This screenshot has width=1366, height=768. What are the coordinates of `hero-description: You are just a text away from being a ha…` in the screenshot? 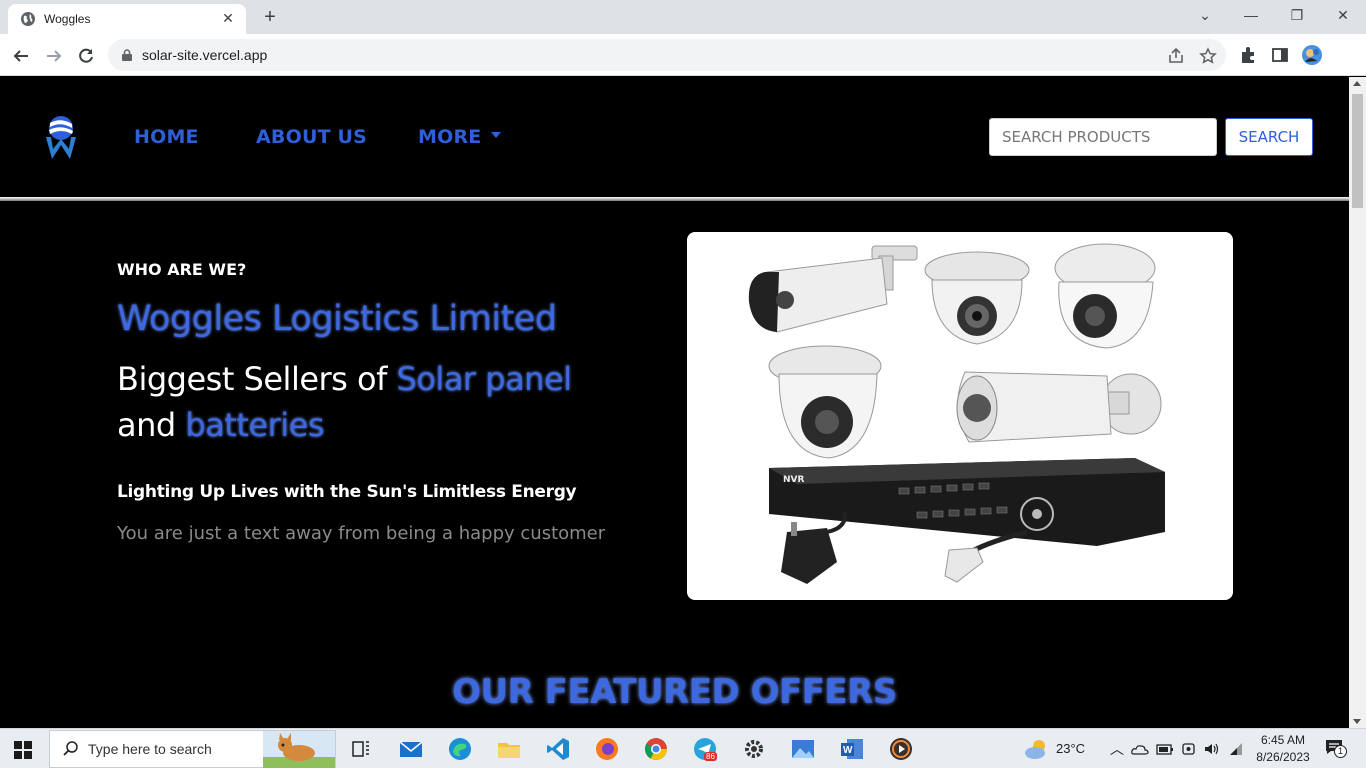 It's located at (361, 533).